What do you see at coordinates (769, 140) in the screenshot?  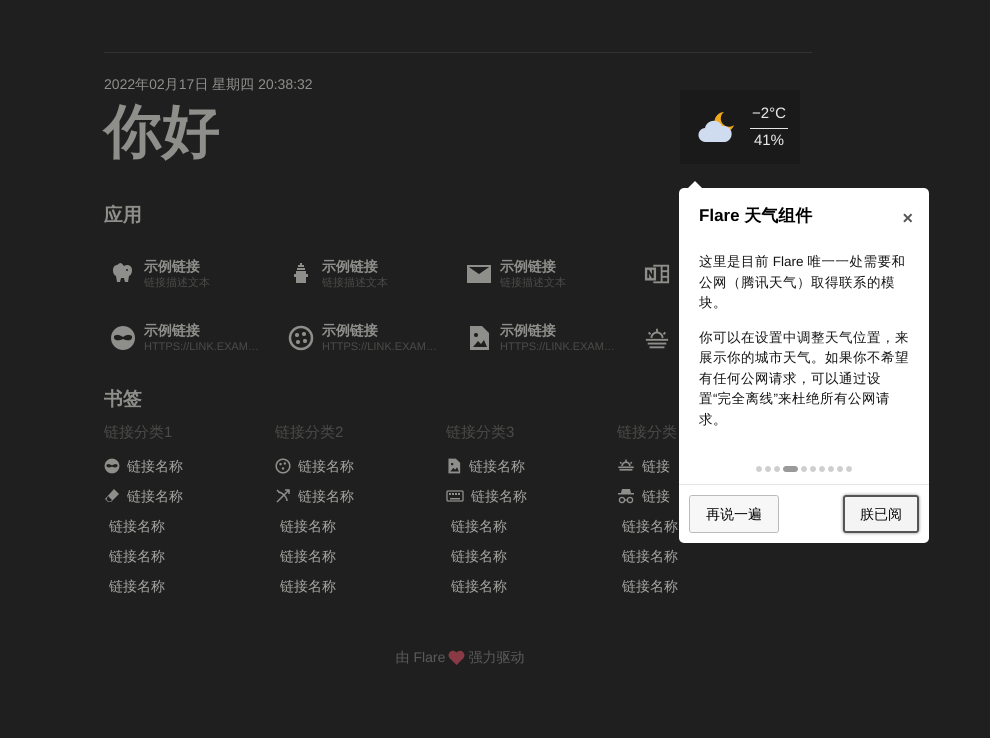 I see `humidity: 41%` at bounding box center [769, 140].